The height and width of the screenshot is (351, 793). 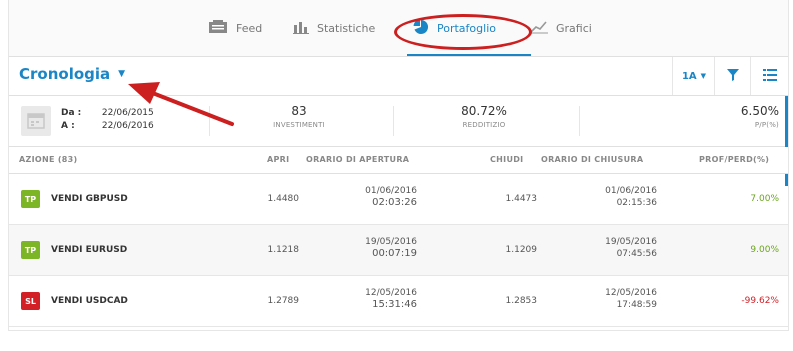 I want to click on close-datetime: 01/06/2016 02:15:36, so click(x=603, y=197).